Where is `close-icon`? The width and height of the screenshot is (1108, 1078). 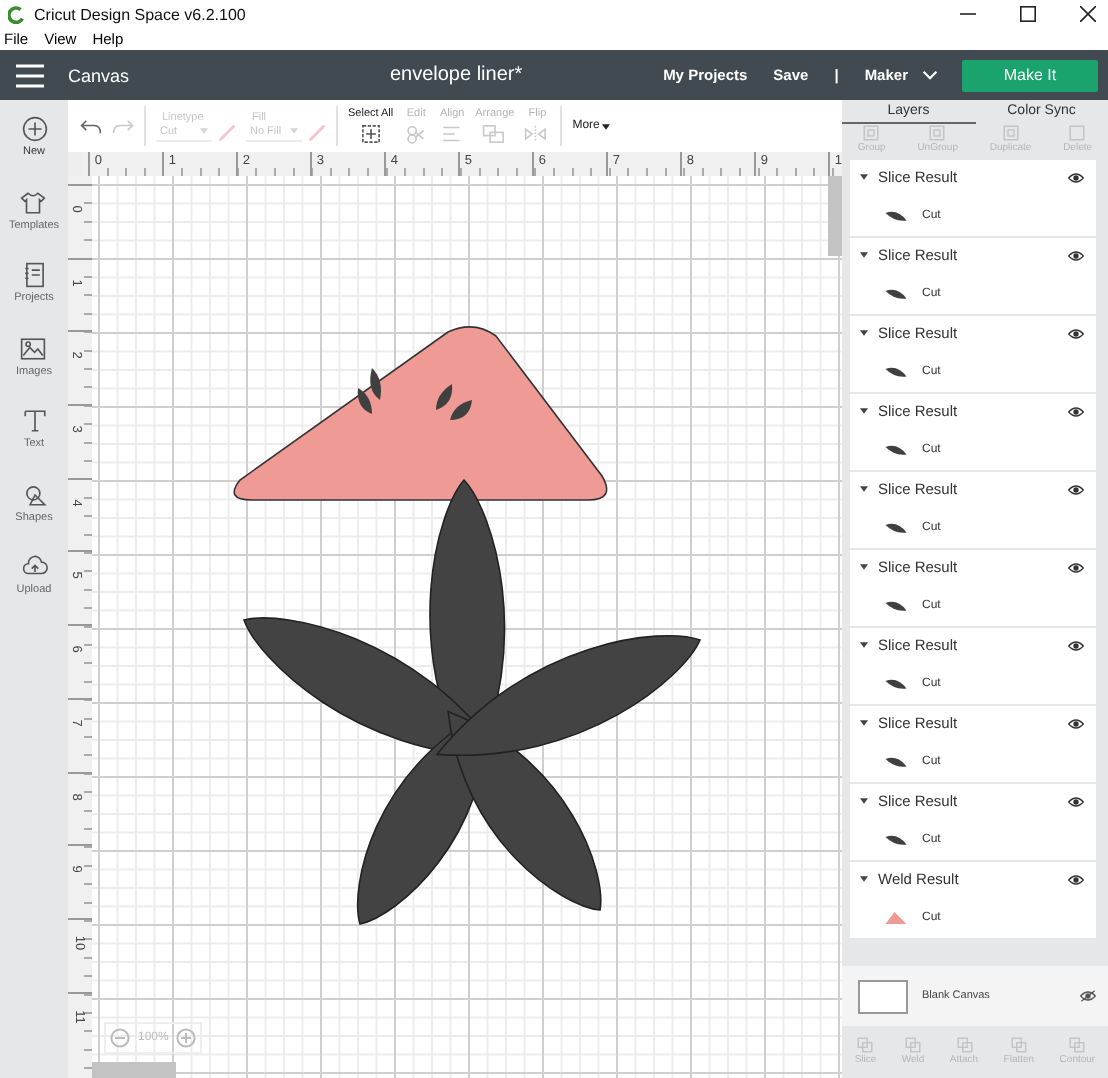
close-icon is located at coordinates (1088, 14).